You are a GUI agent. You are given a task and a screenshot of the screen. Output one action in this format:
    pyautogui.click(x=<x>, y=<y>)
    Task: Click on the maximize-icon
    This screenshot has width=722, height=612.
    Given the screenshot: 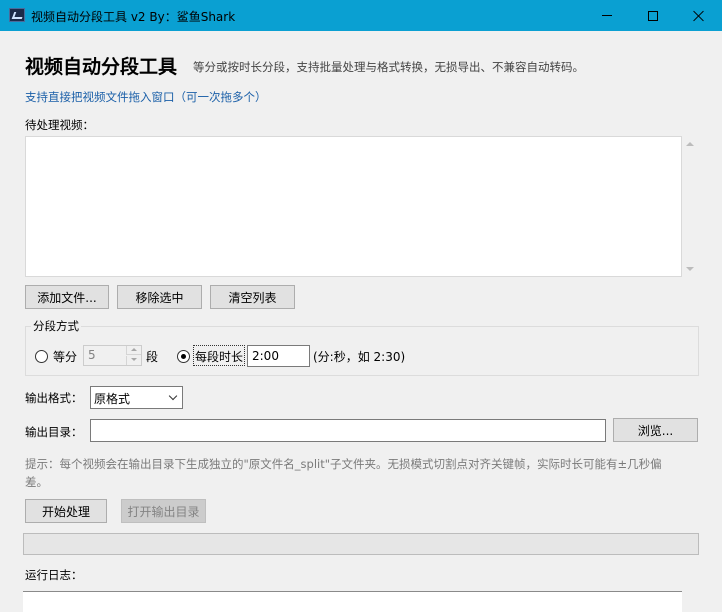 What is the action you would take?
    pyautogui.click(x=653, y=15)
    